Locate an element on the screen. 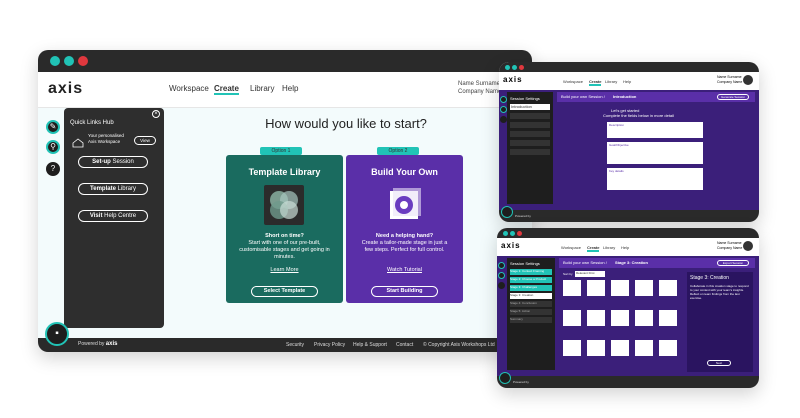 The width and height of the screenshot is (800, 418). br-brand: axis is located at coordinates (511, 245).